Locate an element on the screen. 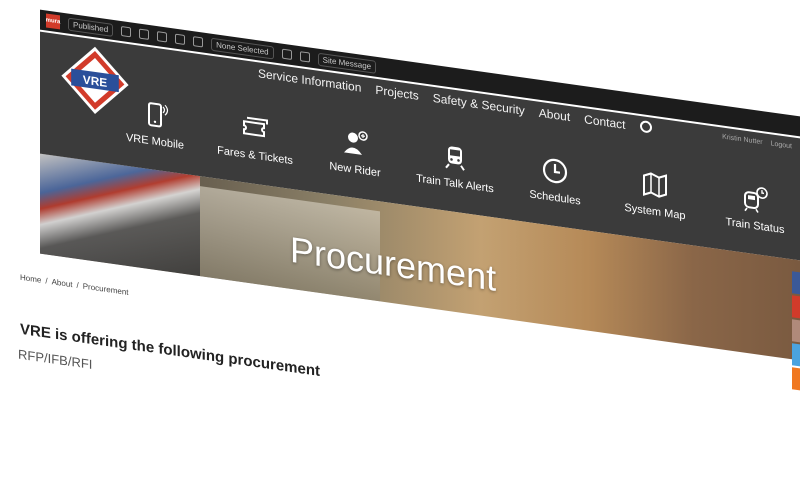  user-area: Kristin Nutter Logout is located at coordinates (757, 141).